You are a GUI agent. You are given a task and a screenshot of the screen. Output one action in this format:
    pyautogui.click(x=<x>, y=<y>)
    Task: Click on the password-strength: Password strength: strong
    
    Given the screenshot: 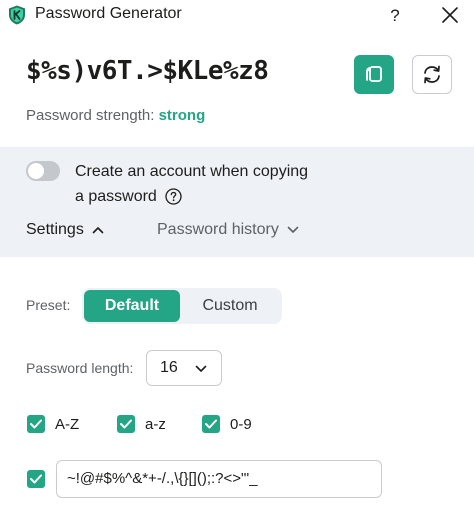 What is the action you would take?
    pyautogui.click(x=115, y=115)
    